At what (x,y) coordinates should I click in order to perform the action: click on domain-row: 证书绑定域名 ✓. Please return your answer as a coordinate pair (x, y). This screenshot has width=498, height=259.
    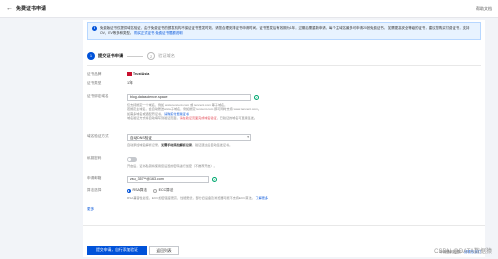
    Looking at the image, I should click on (173, 97).